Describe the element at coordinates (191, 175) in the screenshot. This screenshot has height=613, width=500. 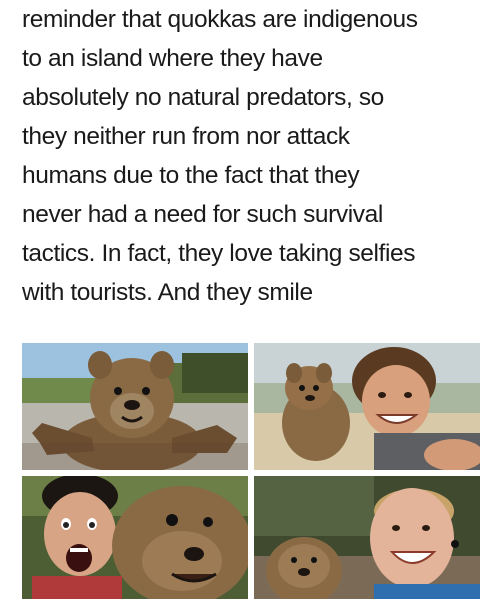
I see `caption-line: humans due to the fact that they` at that location.